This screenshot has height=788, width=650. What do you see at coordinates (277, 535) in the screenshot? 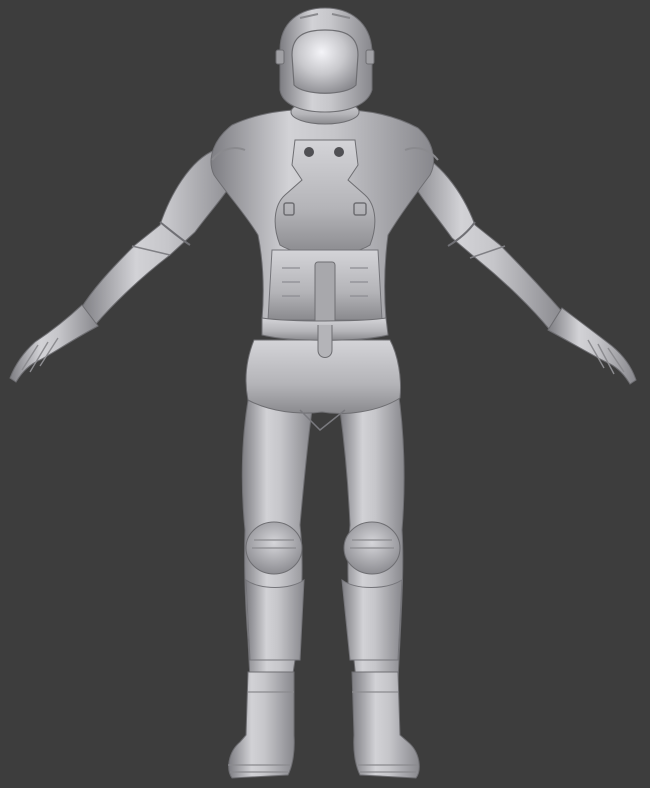
I see `left-leg` at bounding box center [277, 535].